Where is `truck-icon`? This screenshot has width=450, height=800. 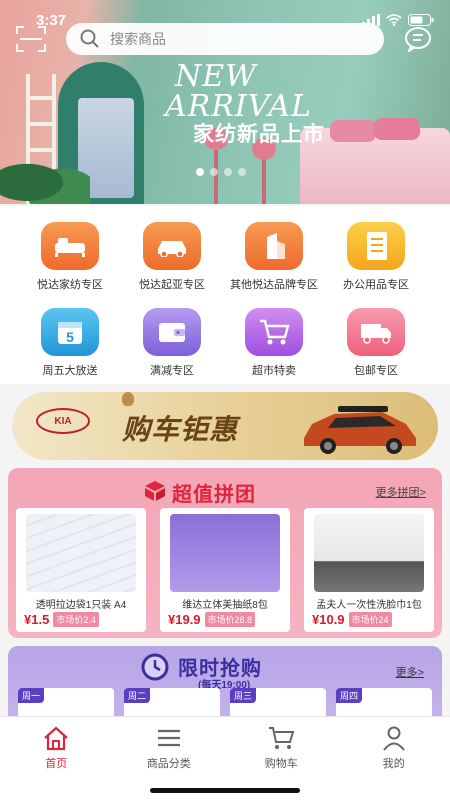 truck-icon is located at coordinates (376, 332).